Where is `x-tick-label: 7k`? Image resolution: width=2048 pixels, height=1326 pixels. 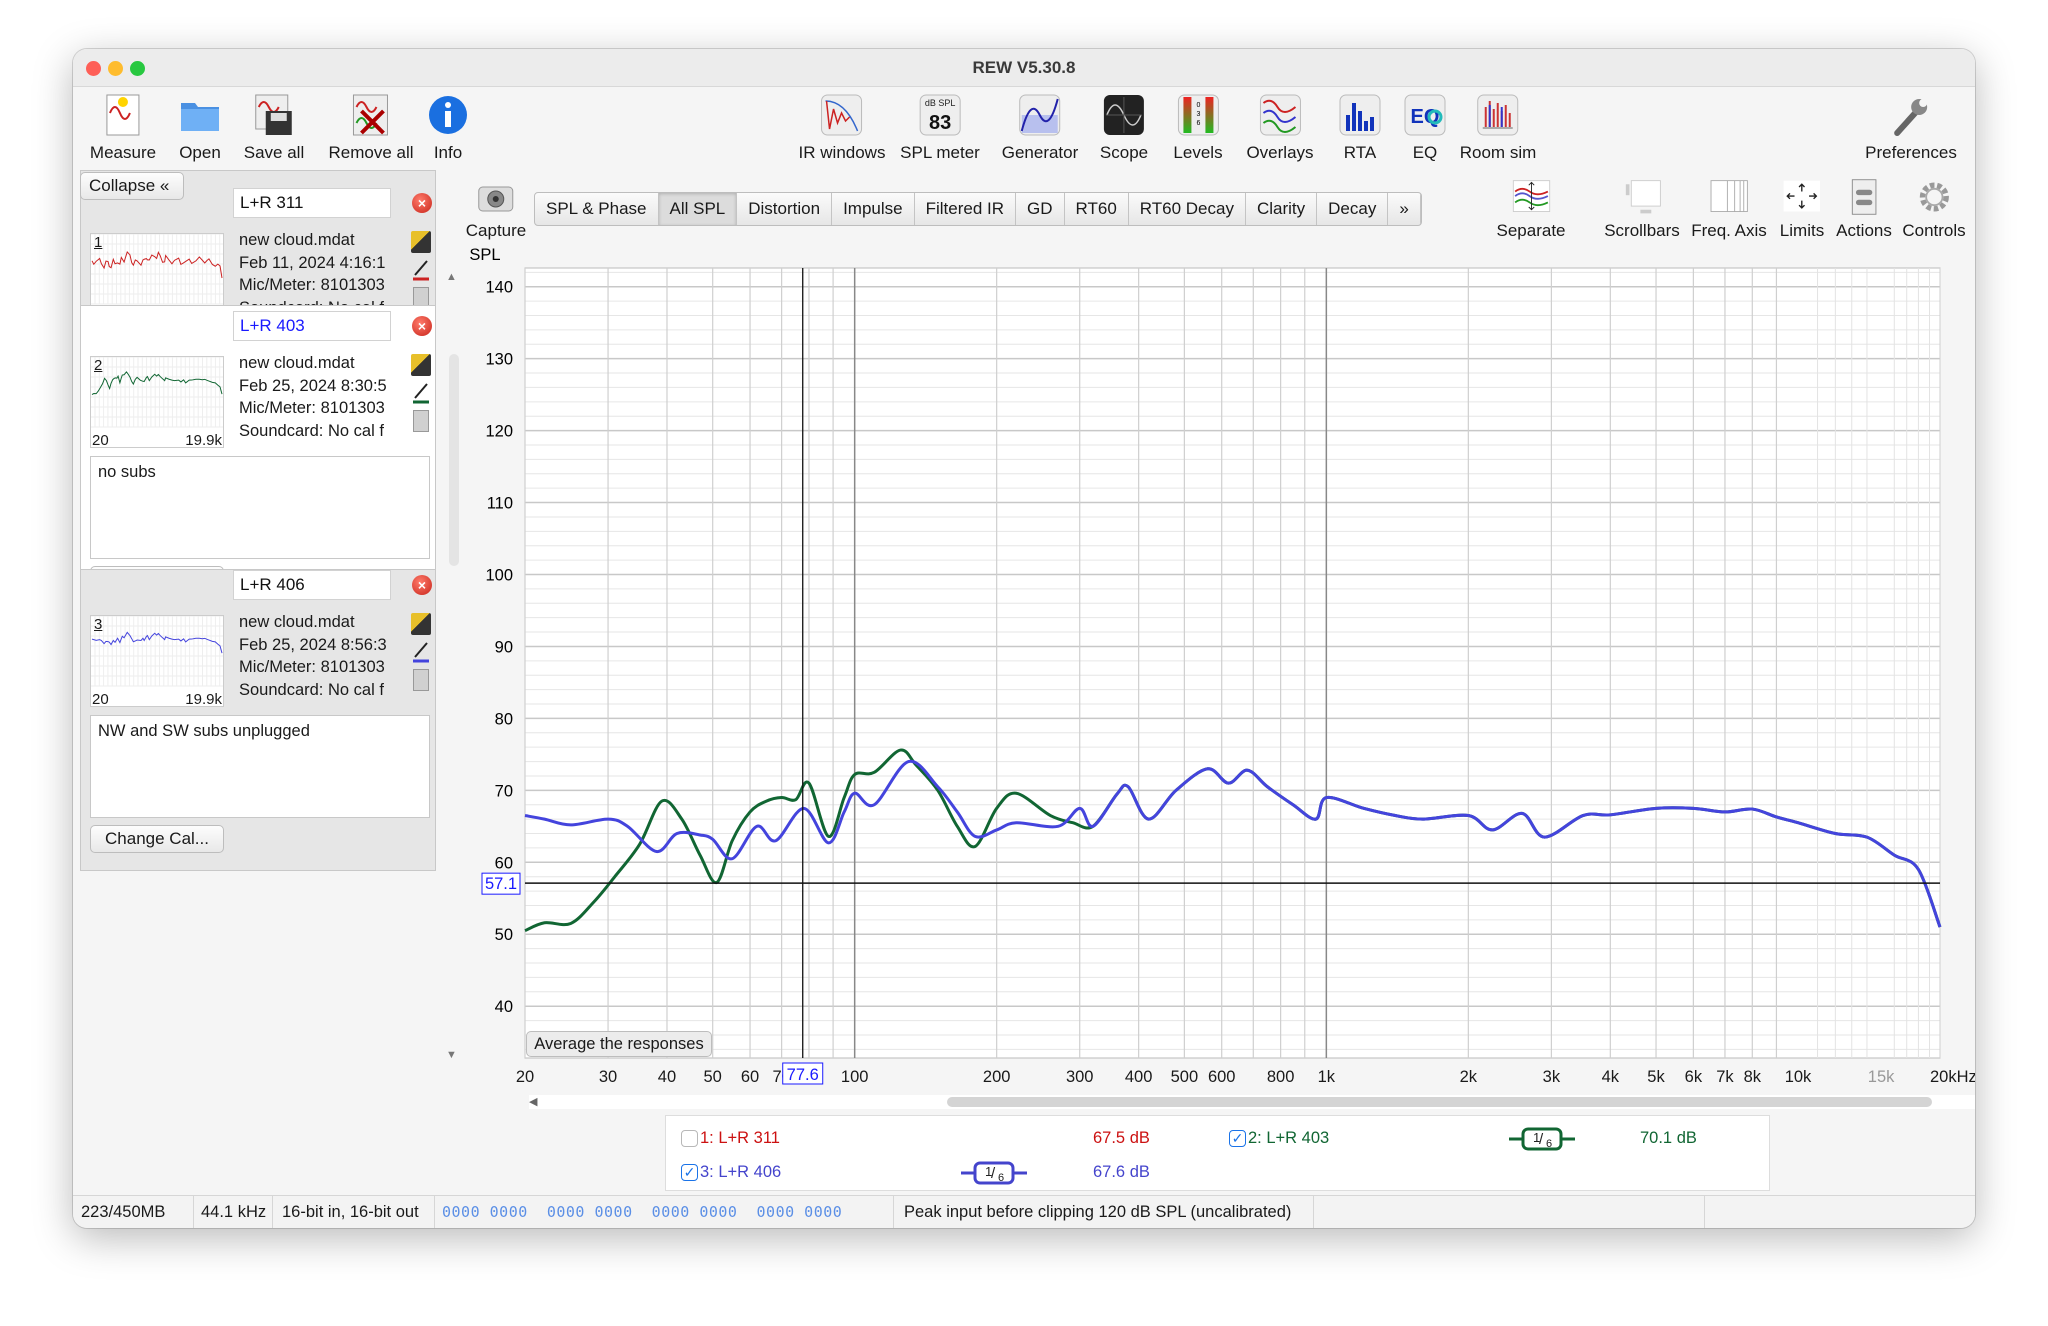
x-tick-label: 7k is located at coordinates (1725, 1077).